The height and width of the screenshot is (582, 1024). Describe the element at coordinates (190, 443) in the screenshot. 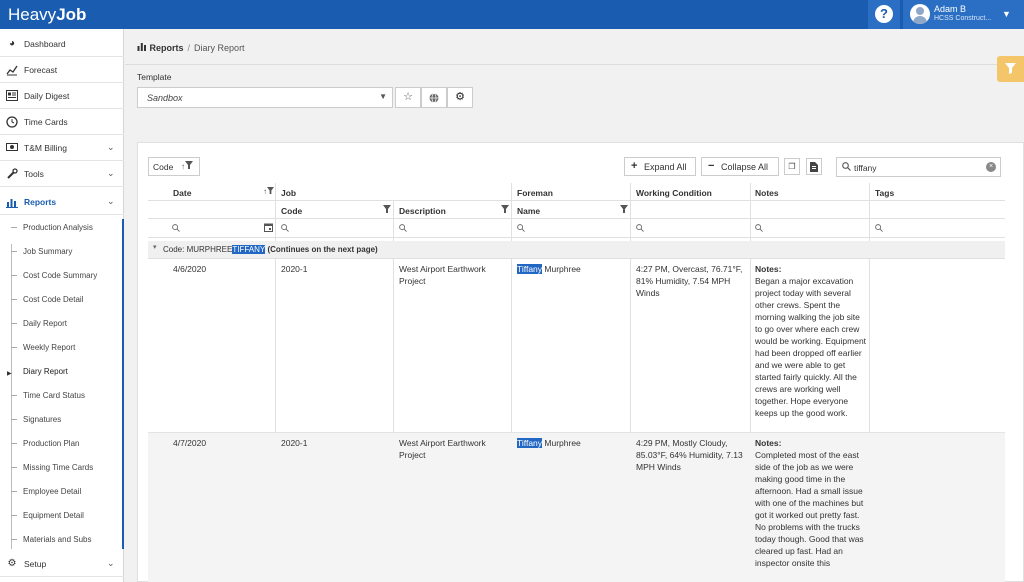

I see `cell-date: 4/7/2020` at that location.